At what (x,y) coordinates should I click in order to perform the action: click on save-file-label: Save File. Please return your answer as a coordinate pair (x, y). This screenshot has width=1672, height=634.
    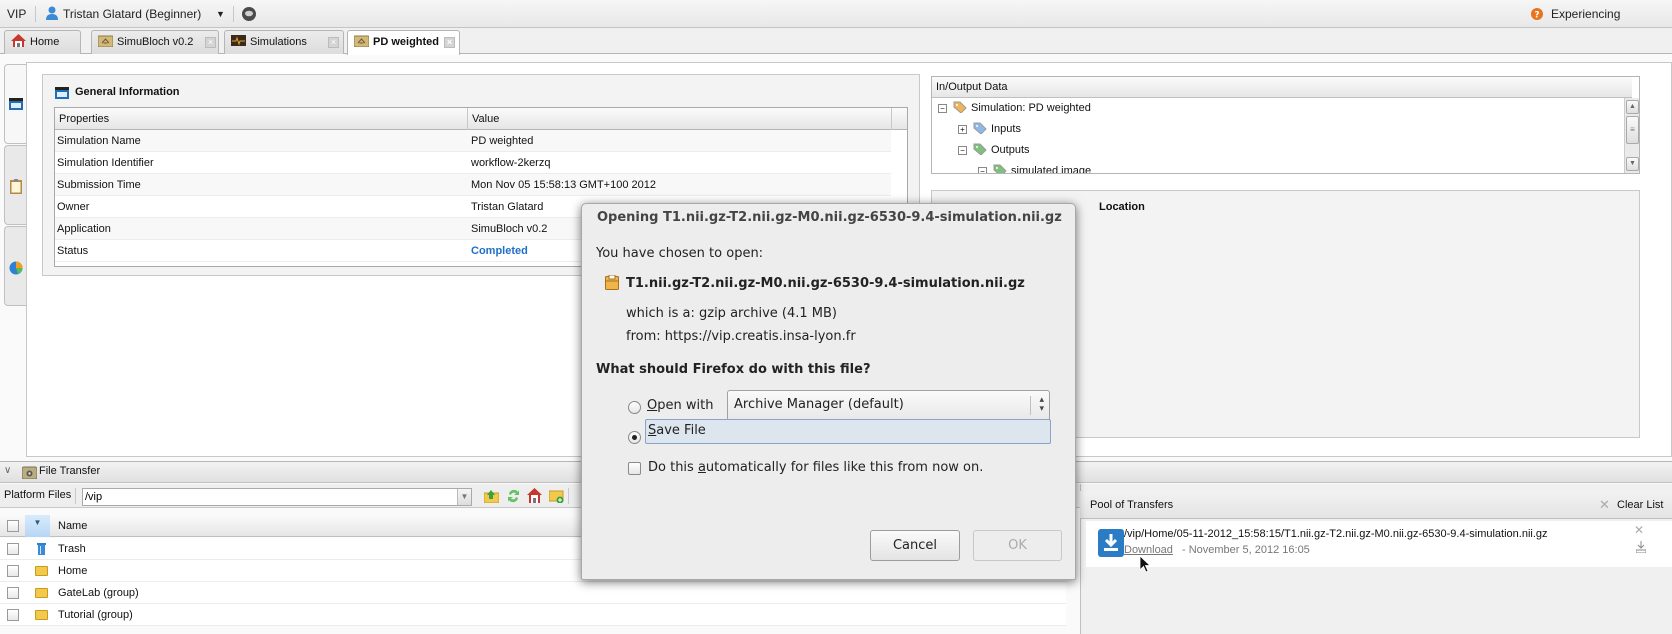
    Looking at the image, I should click on (677, 430).